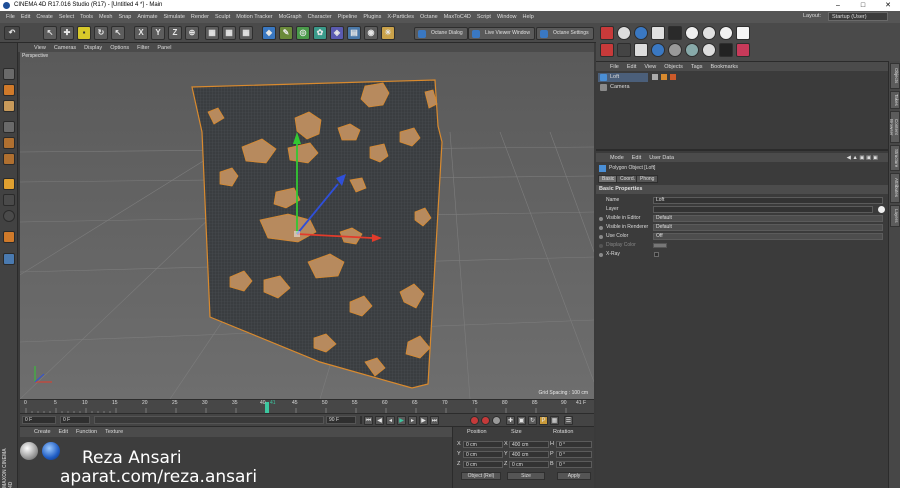 The height and width of the screenshot is (488, 900). What do you see at coordinates (888, 5) in the screenshot?
I see `close-button: ✕` at bounding box center [888, 5].